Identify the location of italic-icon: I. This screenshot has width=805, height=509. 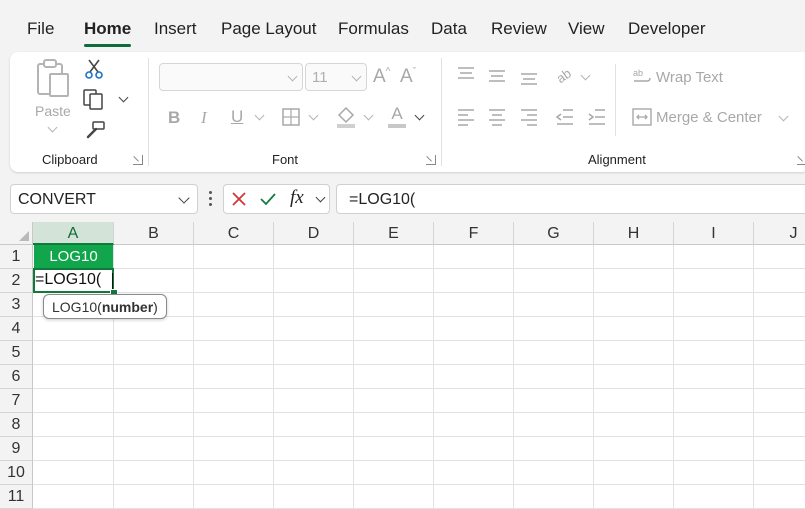
(204, 118).